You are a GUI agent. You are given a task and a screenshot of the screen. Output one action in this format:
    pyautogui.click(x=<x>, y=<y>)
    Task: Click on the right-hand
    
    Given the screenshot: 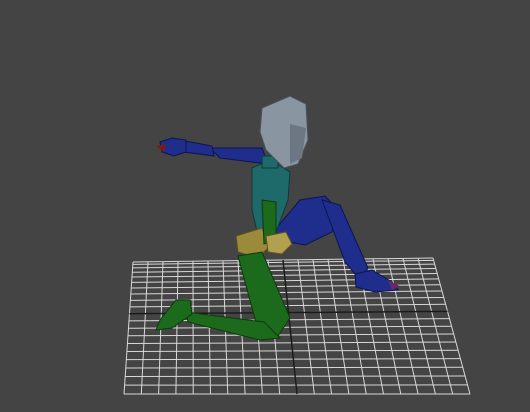 What is the action you would take?
    pyautogui.click(x=279, y=243)
    